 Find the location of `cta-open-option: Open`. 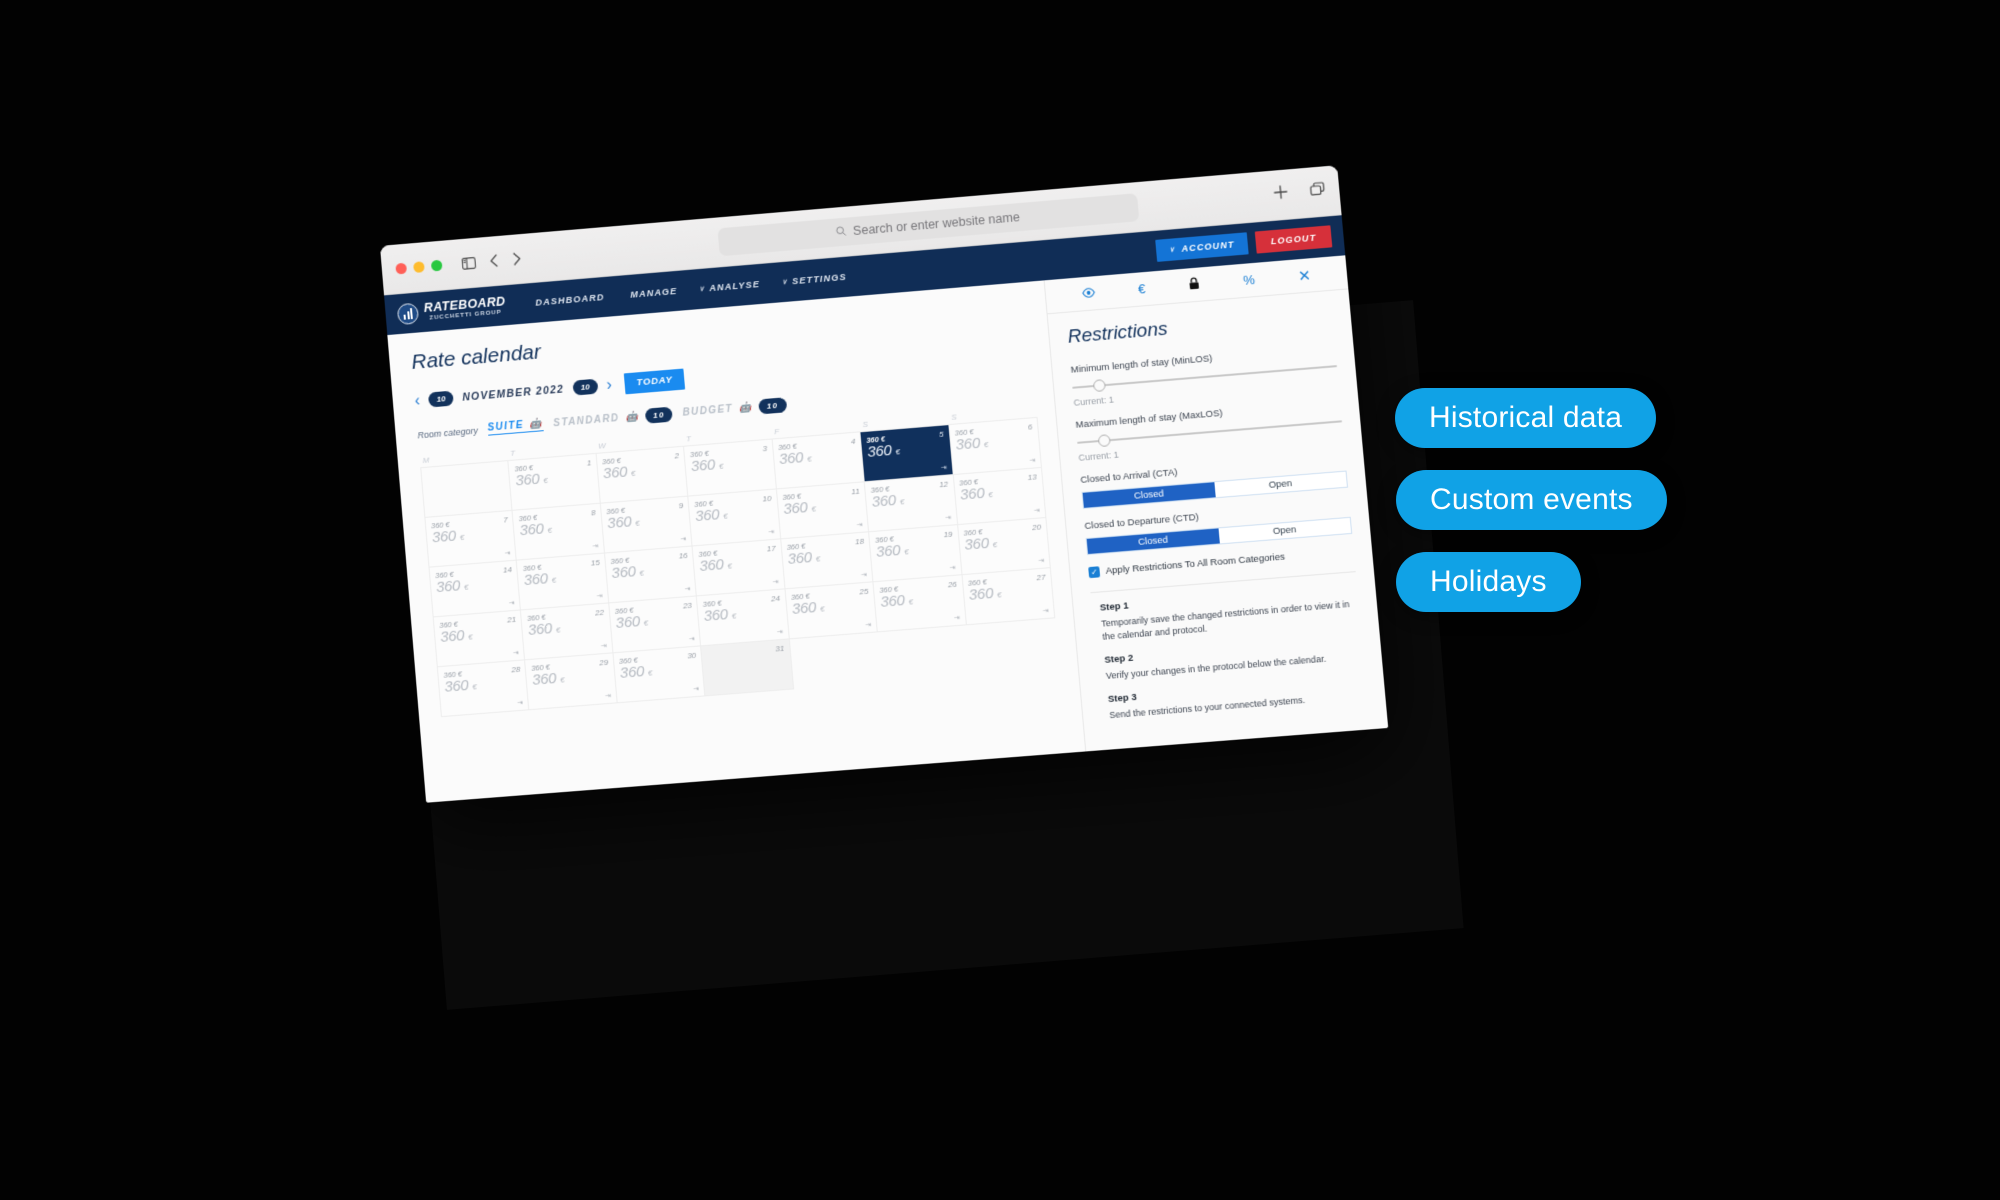

cta-open-option: Open is located at coordinates (1280, 484).